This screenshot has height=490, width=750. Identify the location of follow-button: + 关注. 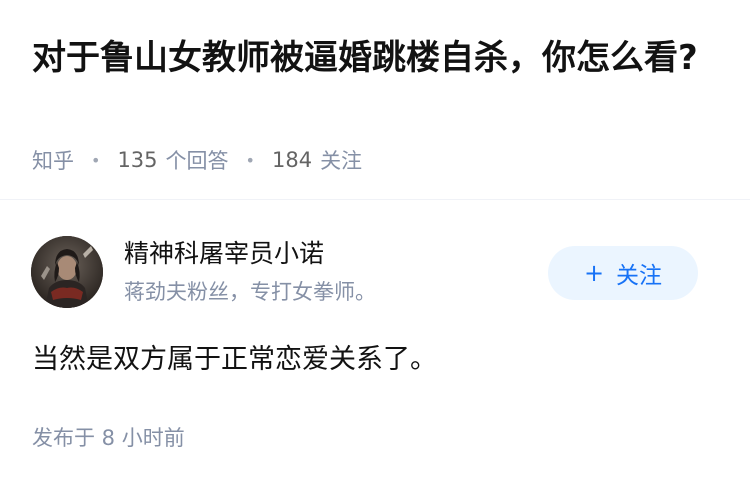
(623, 273).